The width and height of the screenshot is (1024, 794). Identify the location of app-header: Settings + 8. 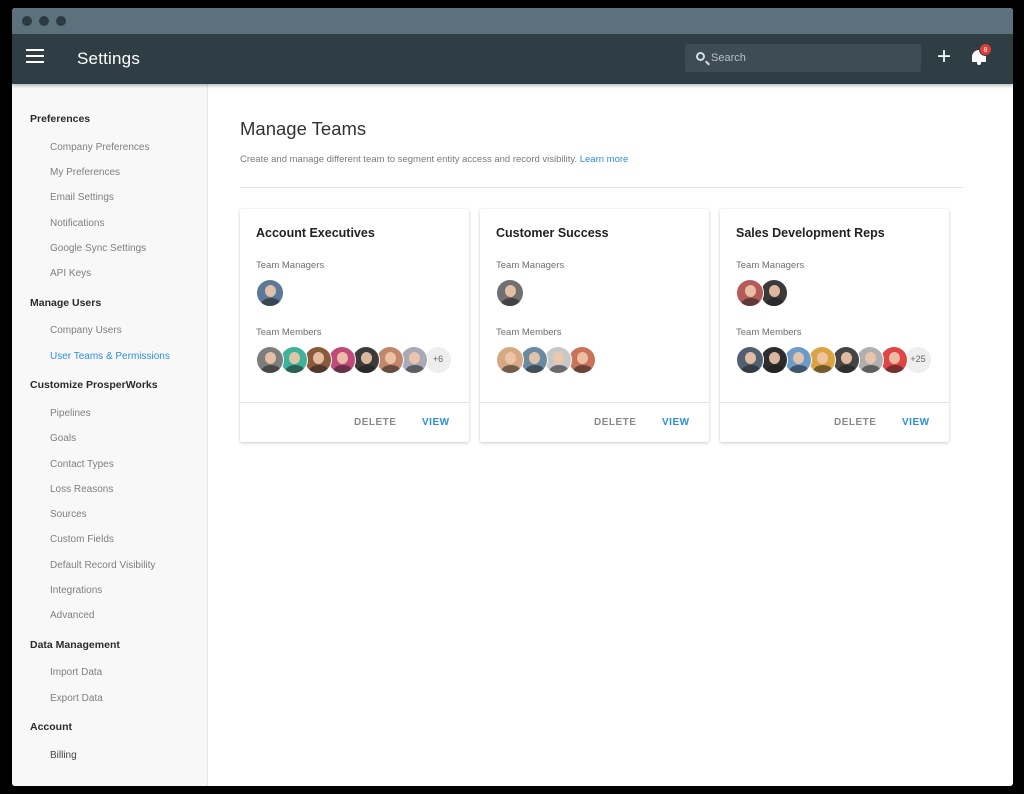
(512, 59).